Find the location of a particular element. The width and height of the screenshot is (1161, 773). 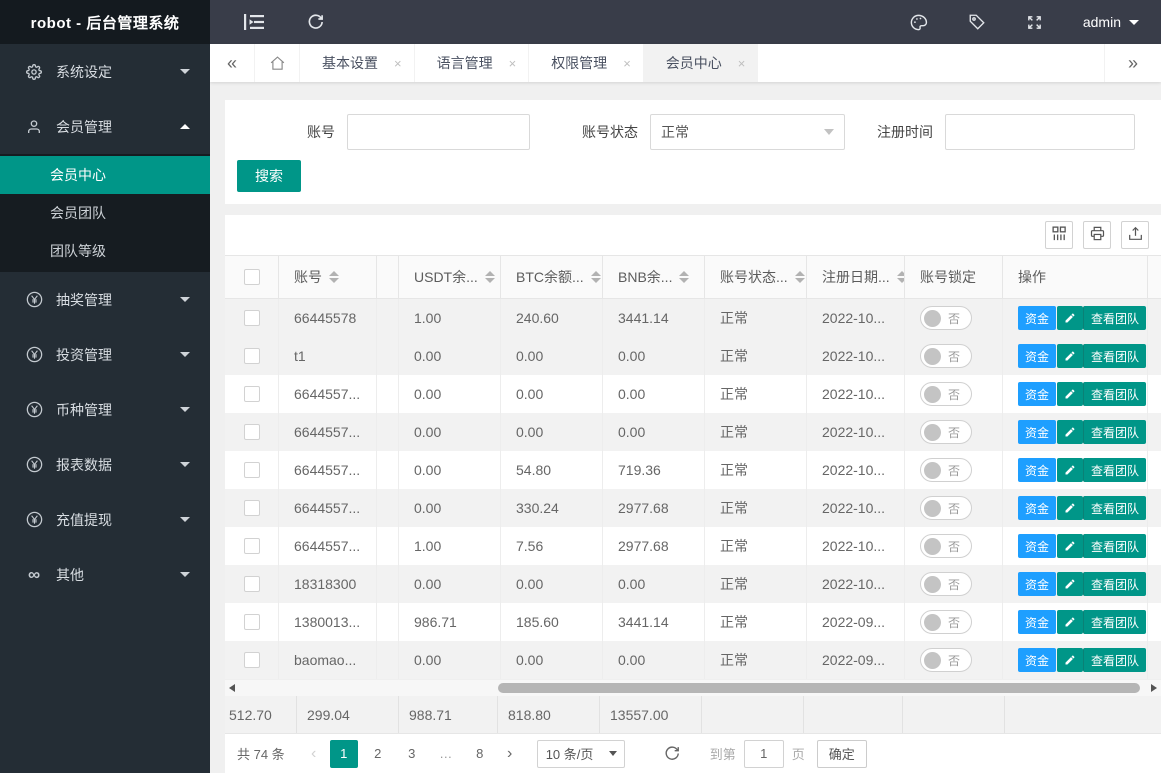

select-all-checkbox is located at coordinates (251, 277).